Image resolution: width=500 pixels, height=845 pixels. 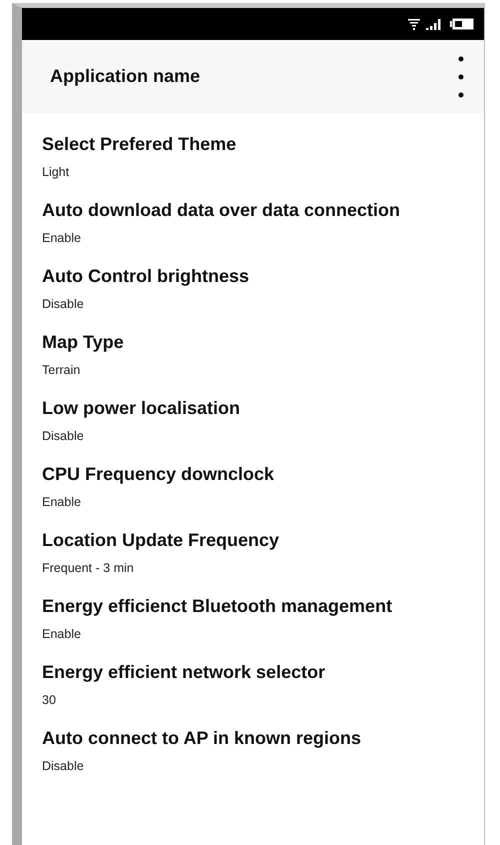 I want to click on setting-title: Auto connect to AP in known regions, so click(x=263, y=738).